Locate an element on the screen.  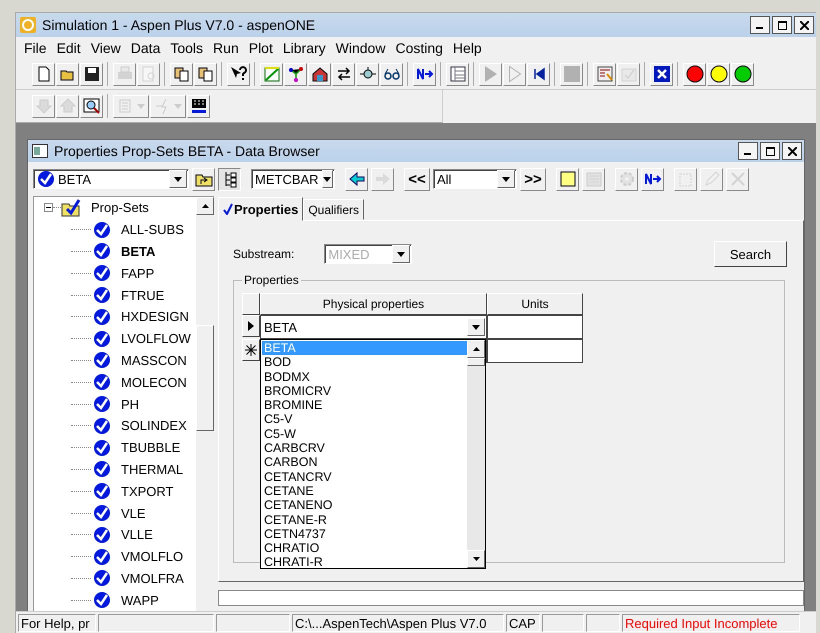
dropdown-item: CHRATI-R is located at coordinates (364, 562).